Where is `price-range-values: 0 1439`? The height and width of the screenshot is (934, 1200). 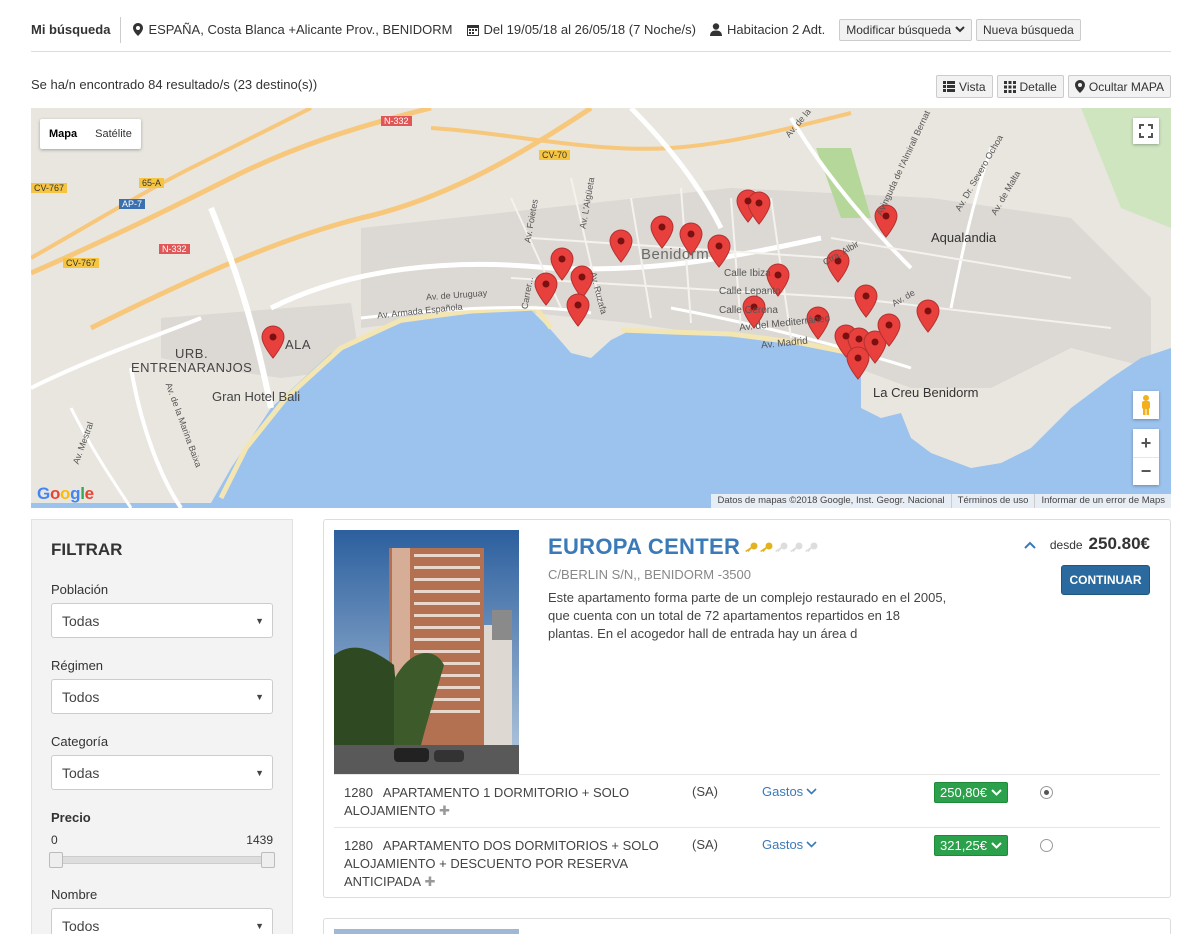
price-range-values: 0 1439 is located at coordinates (162, 840).